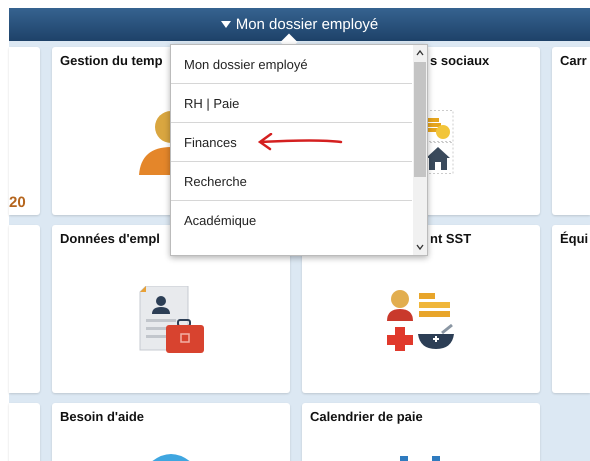 Image resolution: width=590 pixels, height=461 pixels. I want to click on tile-title: Carr, so click(573, 60).